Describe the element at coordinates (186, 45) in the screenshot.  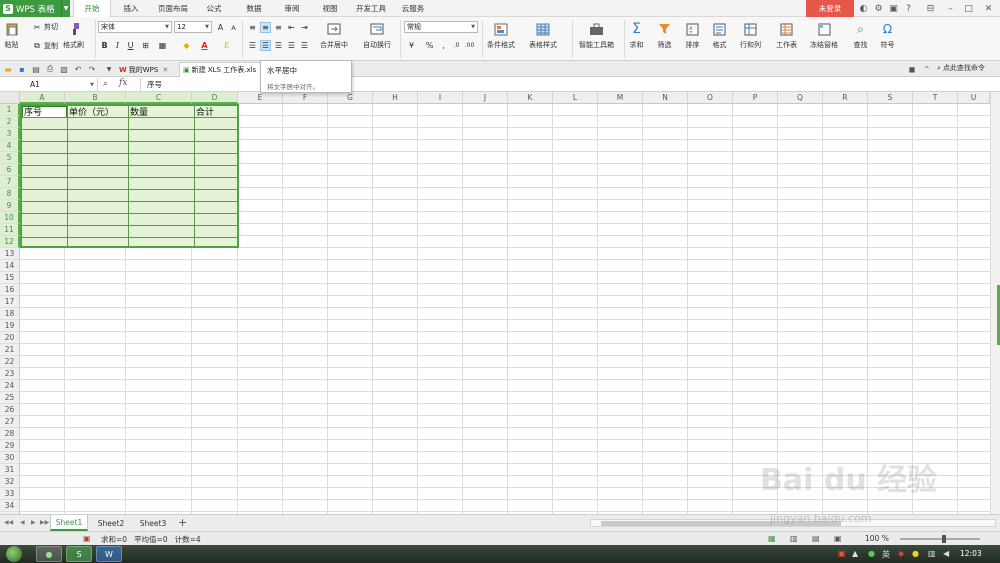
I see `fill-color-icon: ◆` at that location.